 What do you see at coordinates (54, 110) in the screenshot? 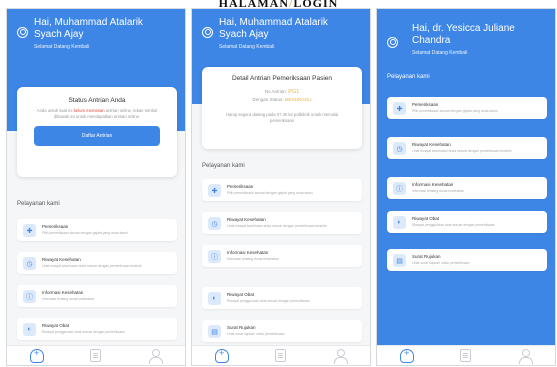
I see `desc-prefix: Anda untuk saat ini` at bounding box center [54, 110].